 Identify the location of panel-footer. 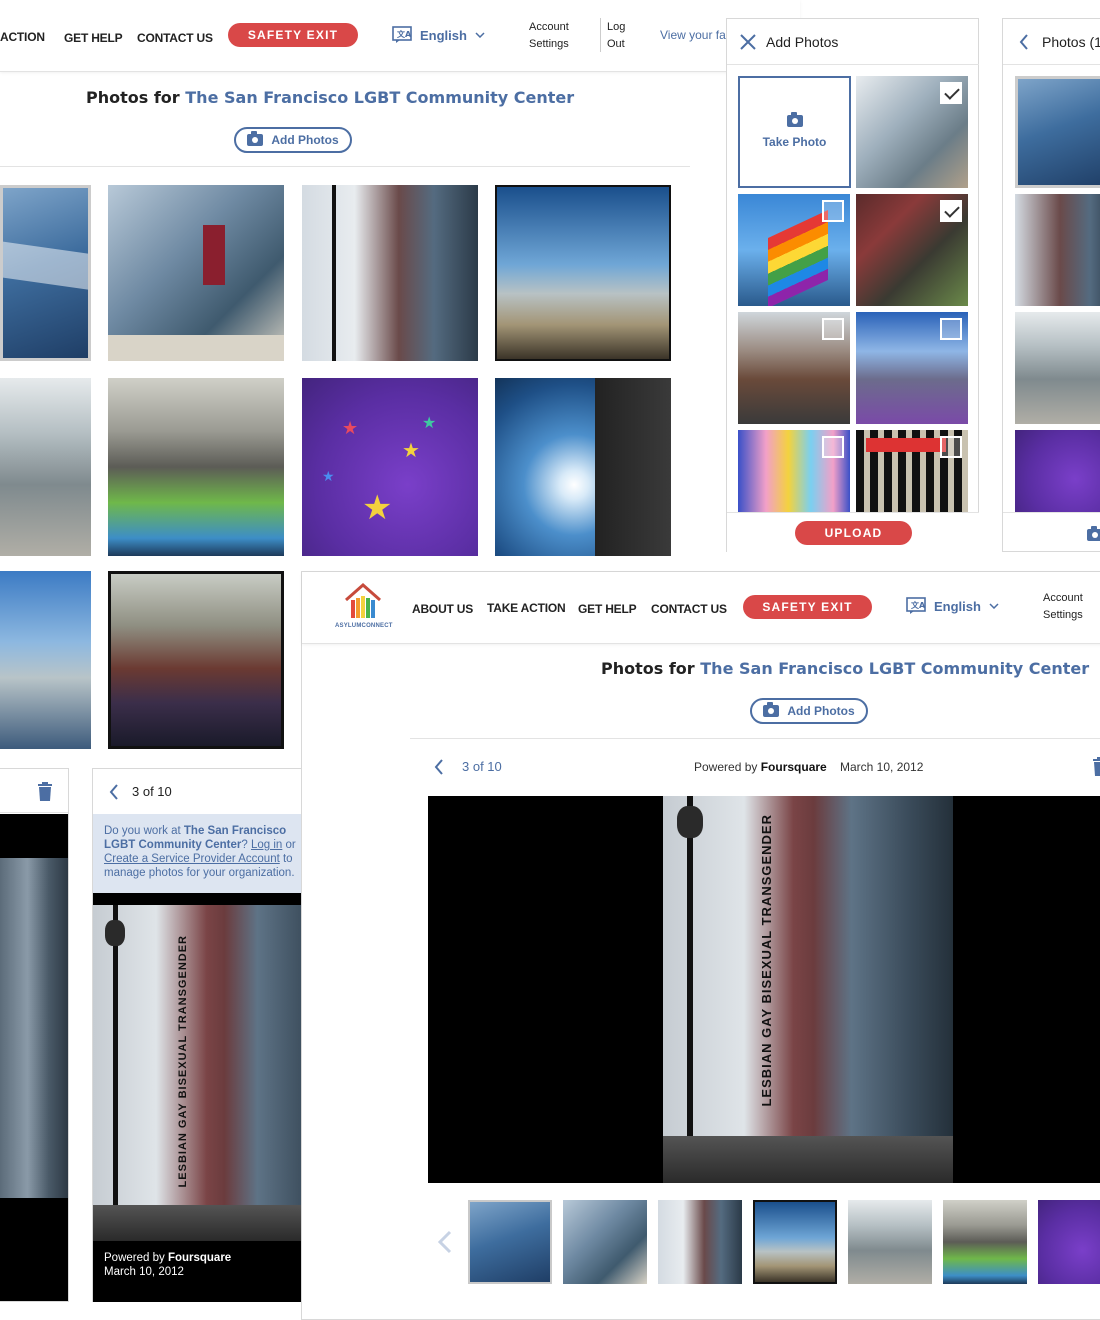
(1051, 532).